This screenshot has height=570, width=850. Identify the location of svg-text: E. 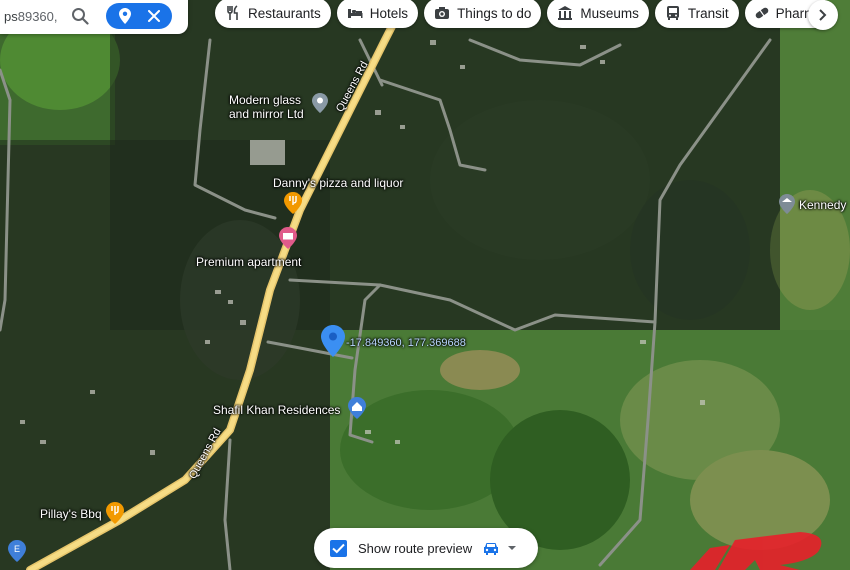
(17, 549).